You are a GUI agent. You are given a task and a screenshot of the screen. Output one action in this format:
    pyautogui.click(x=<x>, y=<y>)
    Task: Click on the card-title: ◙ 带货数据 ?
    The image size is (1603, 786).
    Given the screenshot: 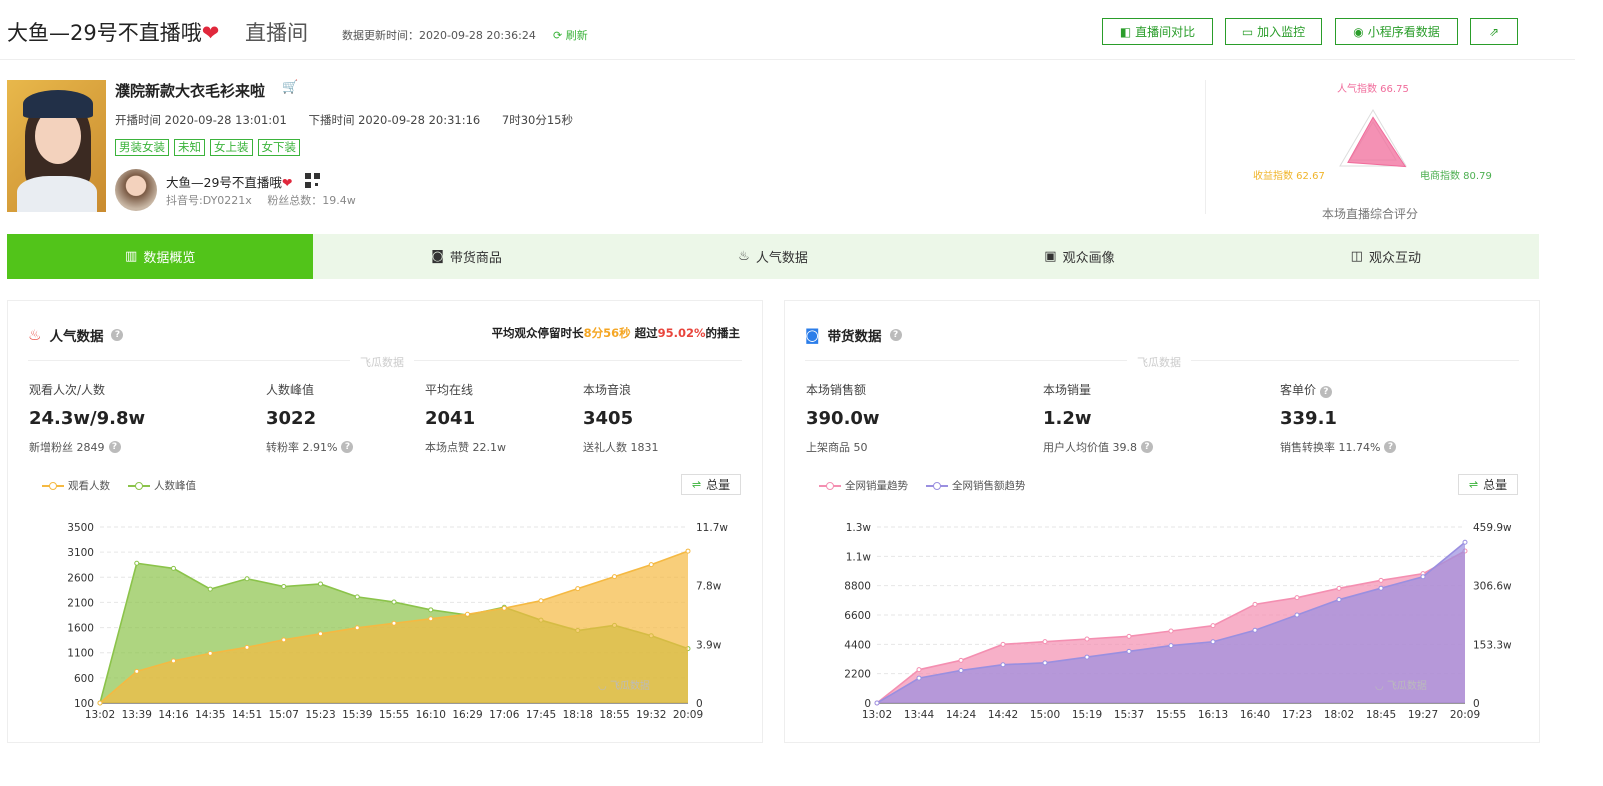 What is the action you would take?
    pyautogui.click(x=853, y=335)
    